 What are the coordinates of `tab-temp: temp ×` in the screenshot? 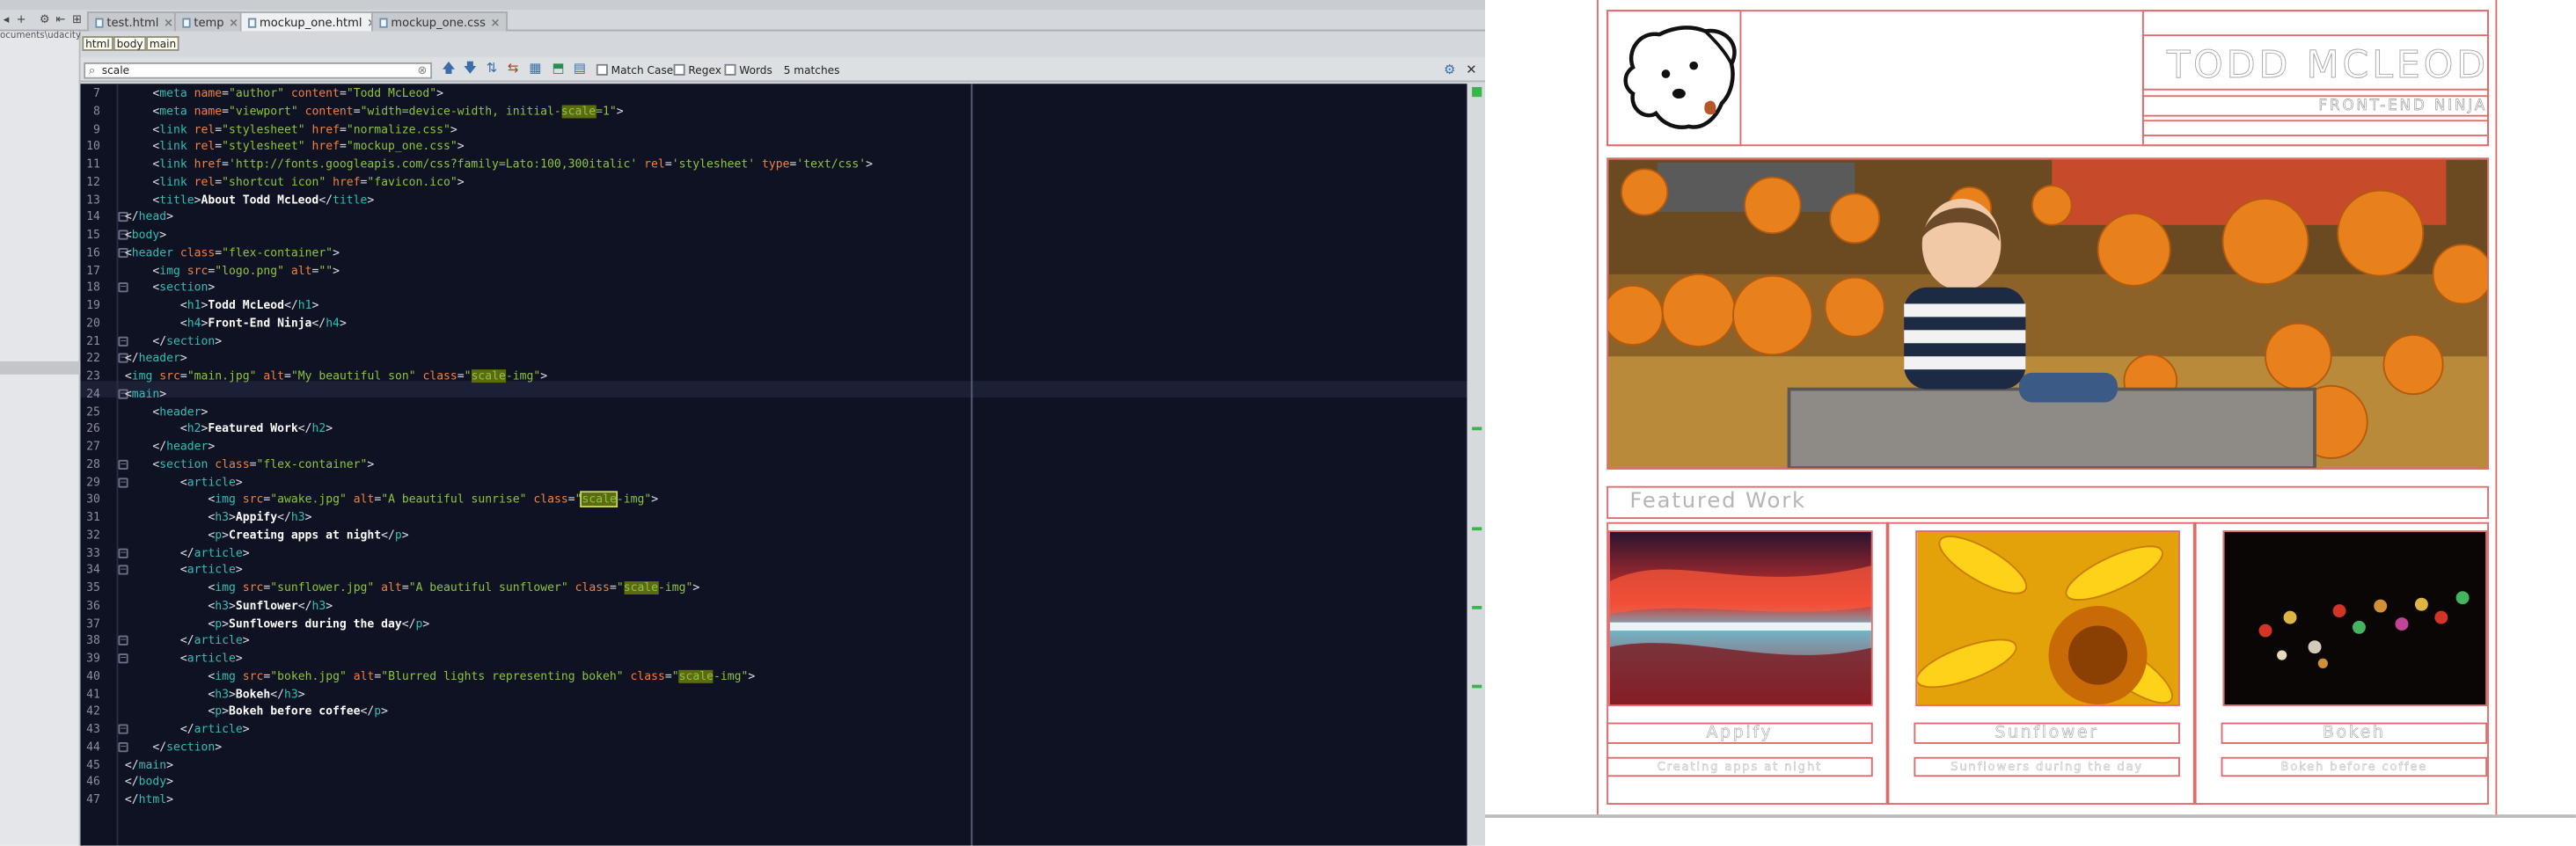 It's located at (210, 21).